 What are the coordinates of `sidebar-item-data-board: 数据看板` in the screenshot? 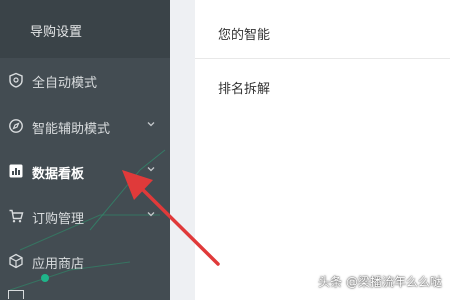 It's located at (85, 171).